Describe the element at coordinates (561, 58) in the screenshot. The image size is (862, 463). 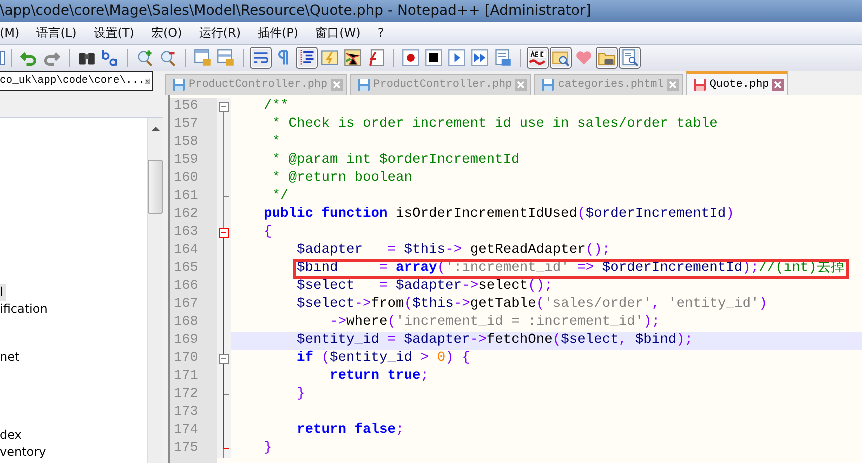
I see `folder-search-icon` at that location.